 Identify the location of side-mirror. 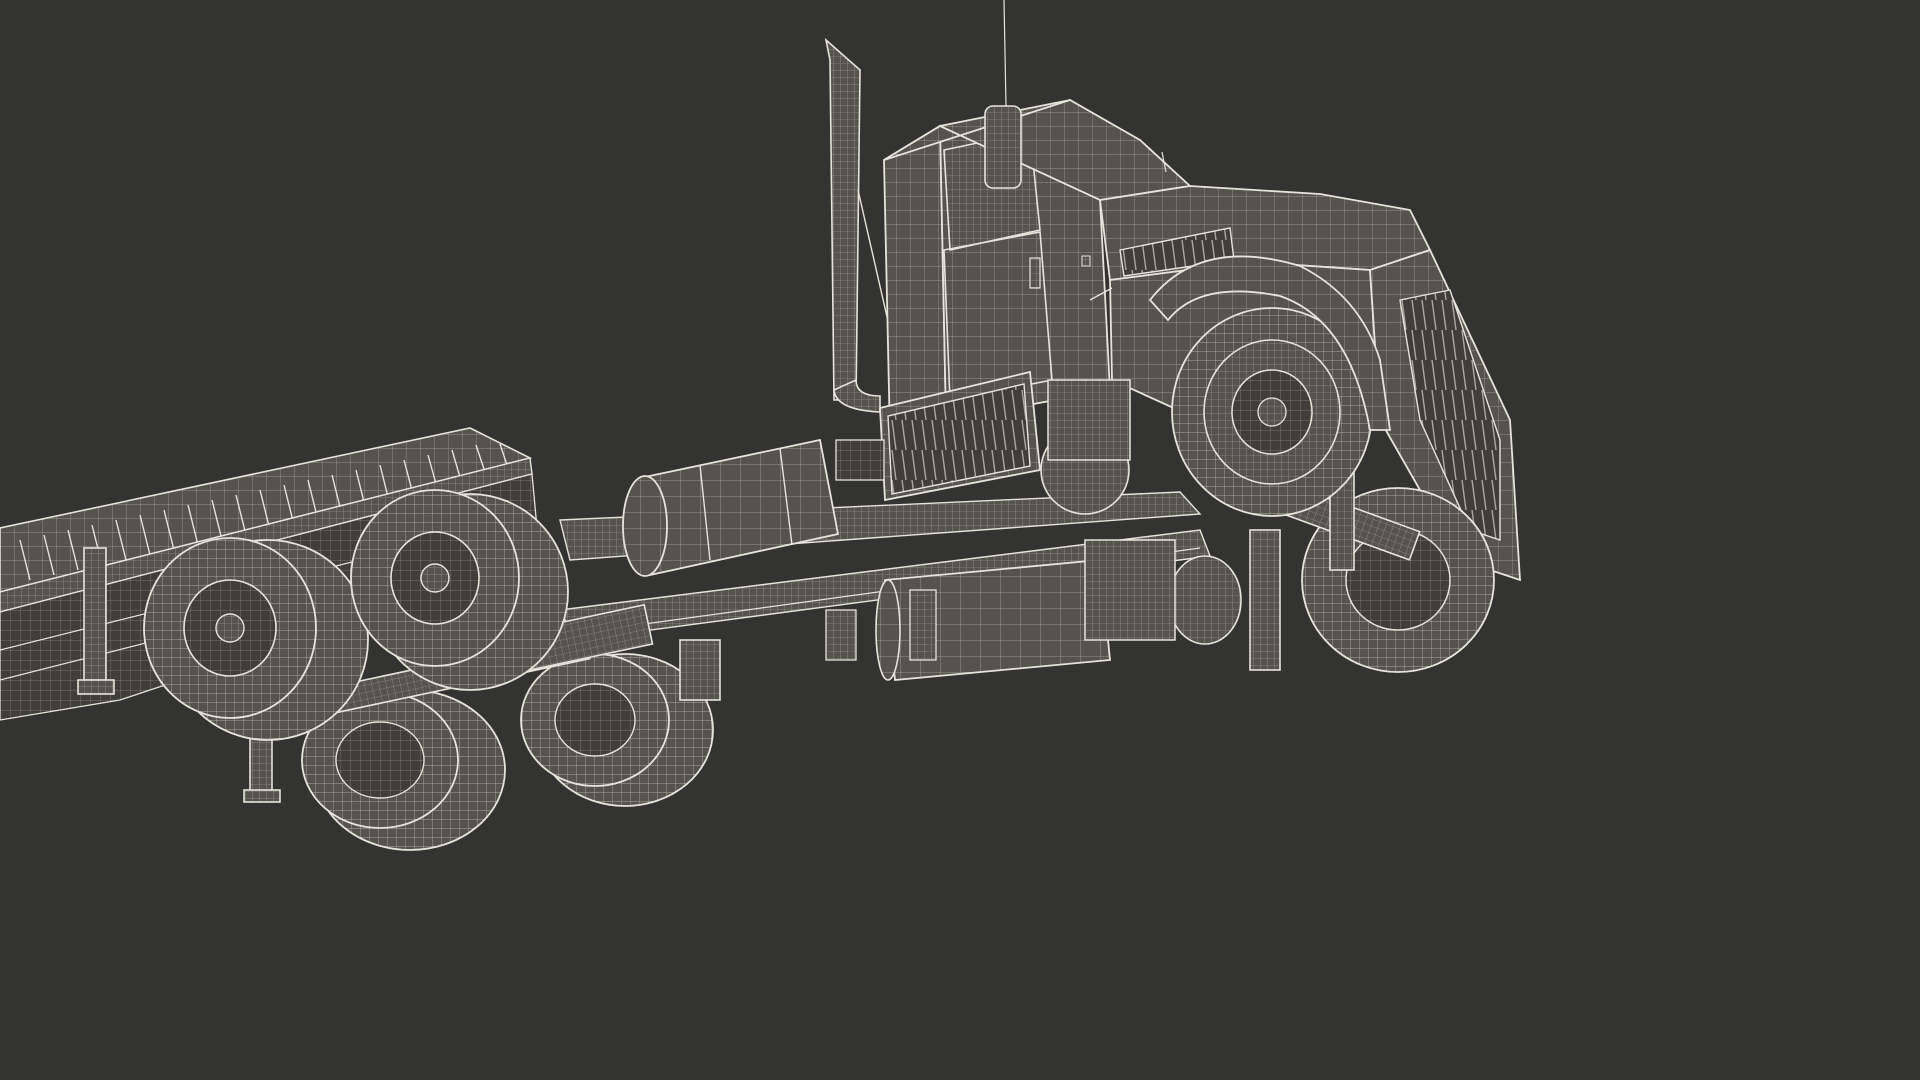
(1003, 147).